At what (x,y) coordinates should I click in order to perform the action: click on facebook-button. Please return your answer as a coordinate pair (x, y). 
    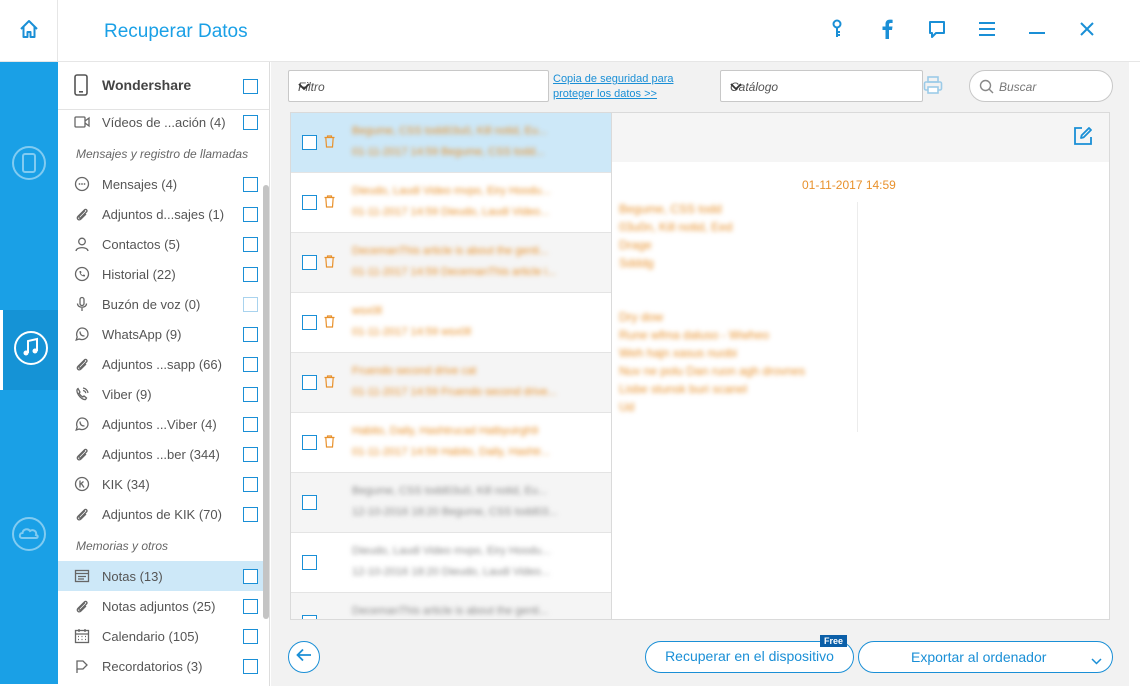
    Looking at the image, I should click on (887, 31).